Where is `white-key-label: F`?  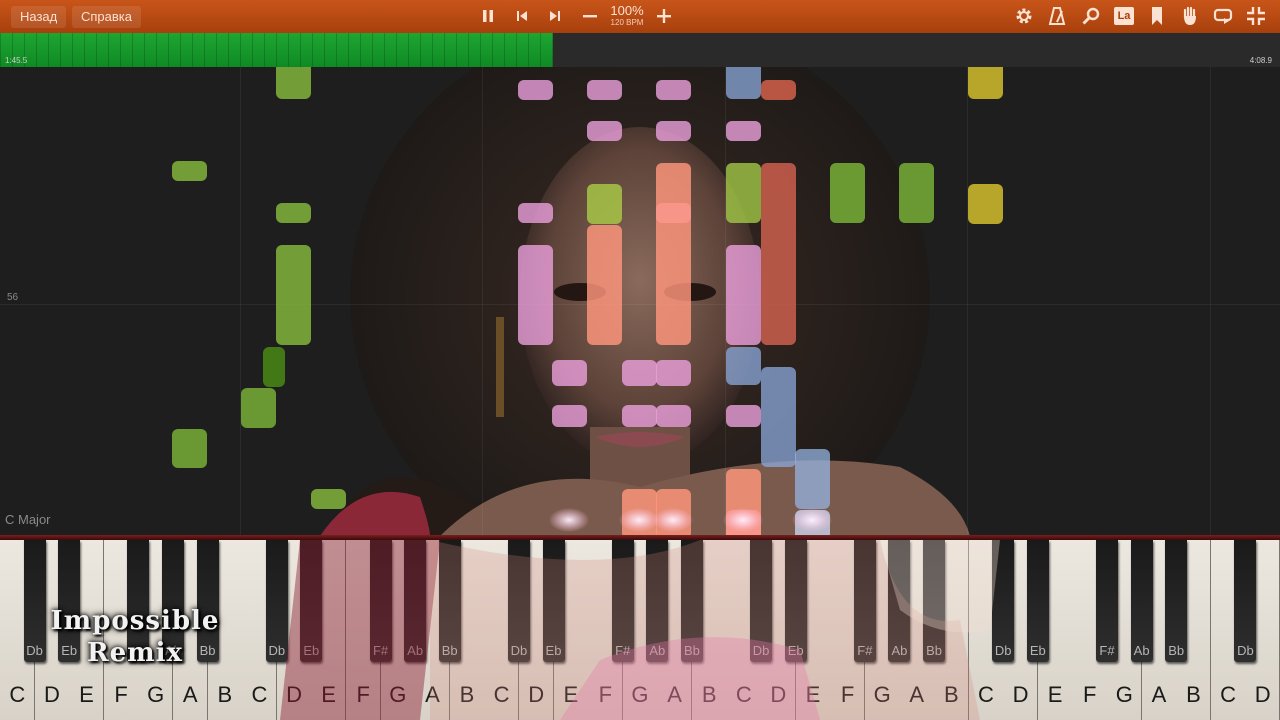 white-key-label: F is located at coordinates (605, 694).